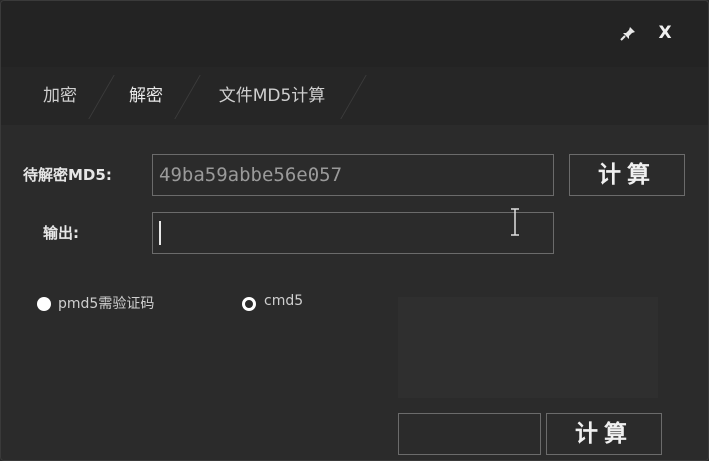 The width and height of the screenshot is (709, 461). What do you see at coordinates (160, 233) in the screenshot?
I see `text-caret` at bounding box center [160, 233].